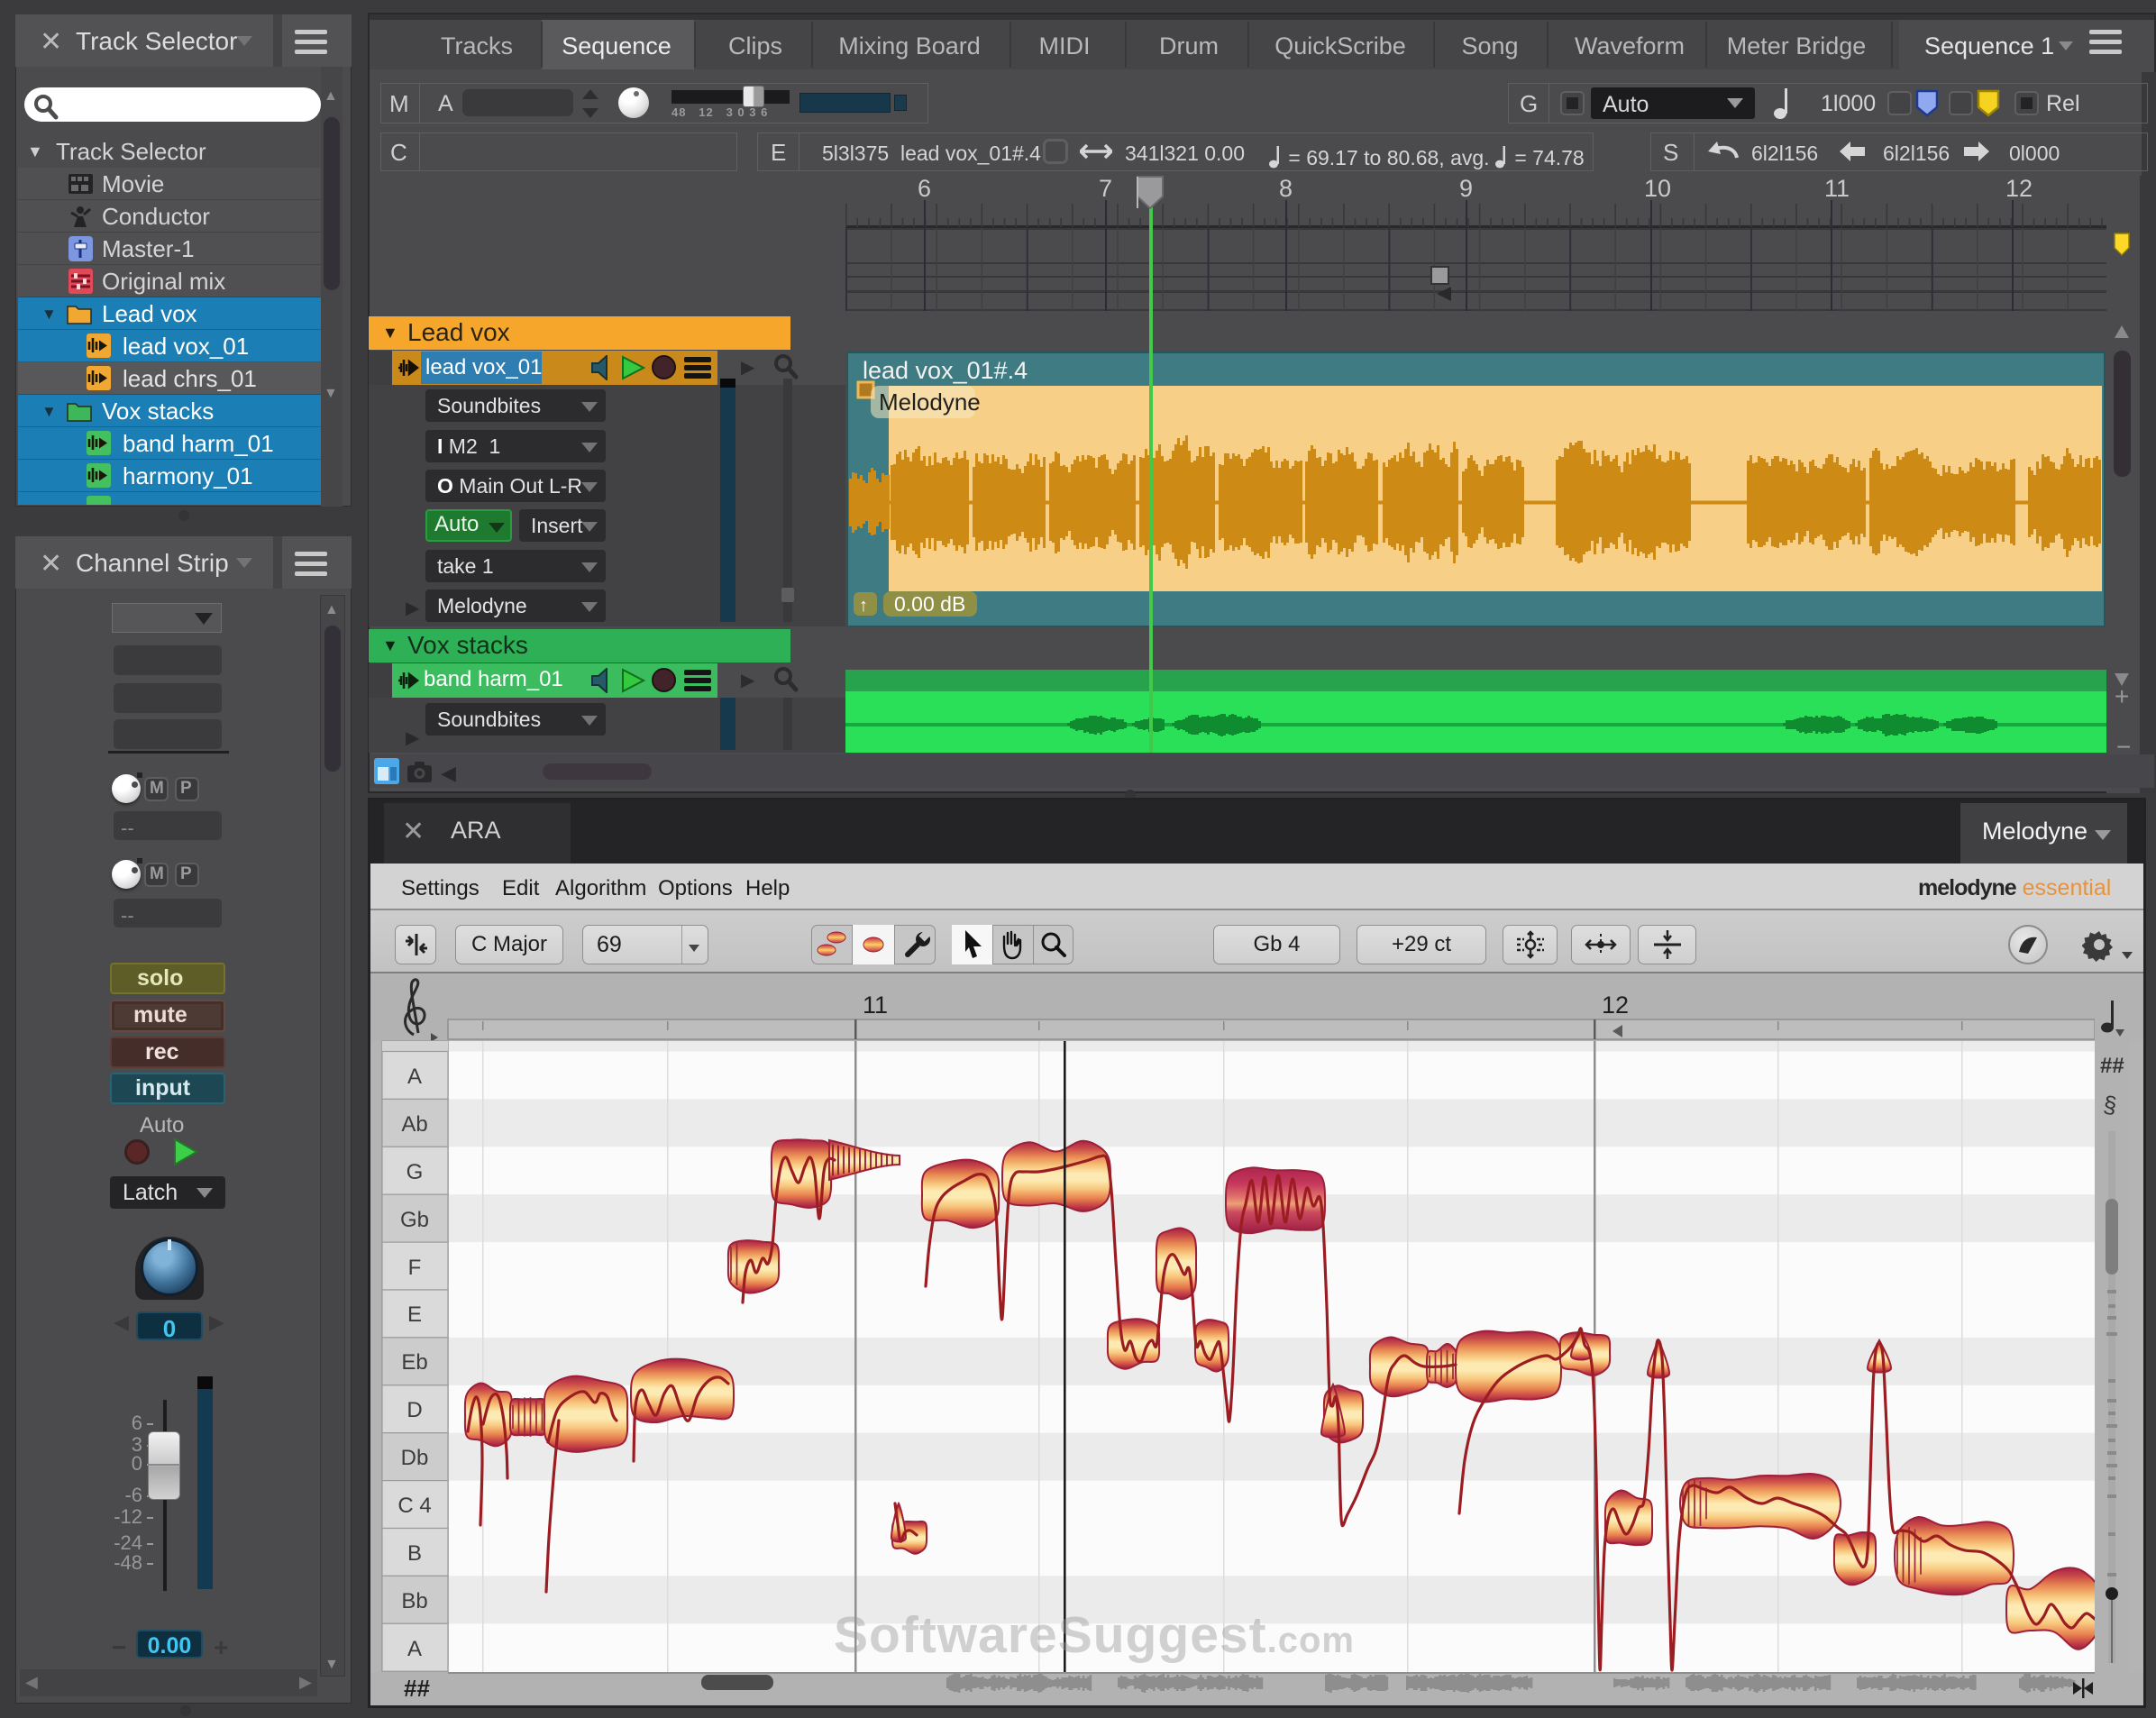 Image resolution: width=2156 pixels, height=1718 pixels. What do you see at coordinates (414, 1410) in the screenshot?
I see `svg-text: D` at bounding box center [414, 1410].